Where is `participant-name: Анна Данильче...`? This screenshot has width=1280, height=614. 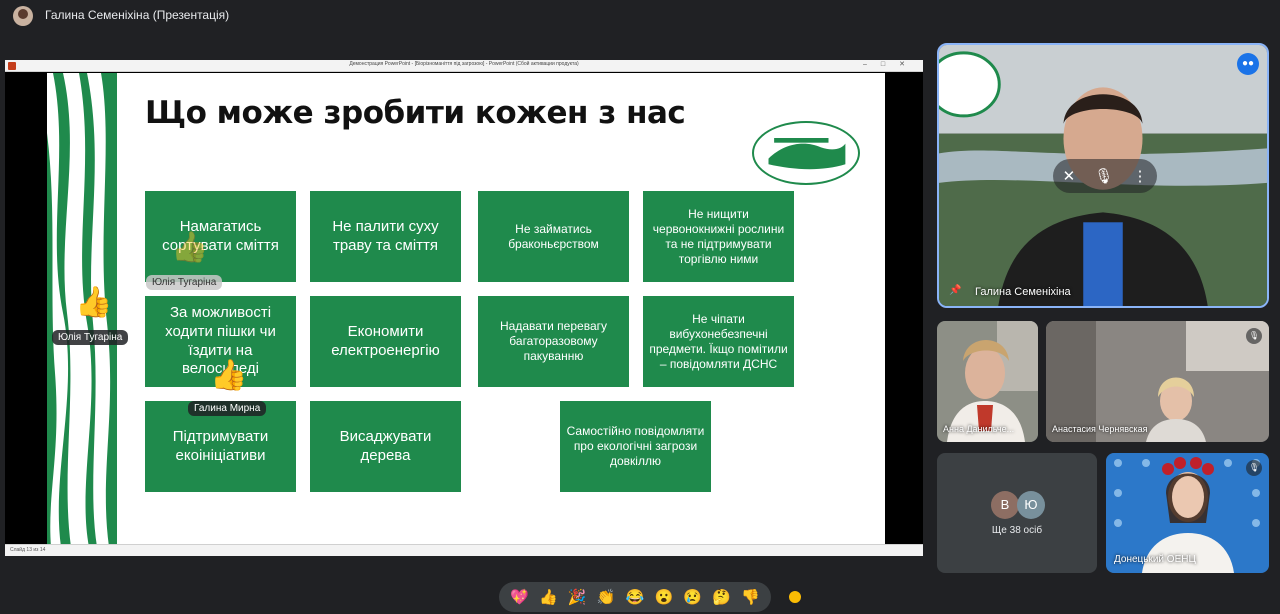 participant-name: Анна Данильче... is located at coordinates (979, 429).